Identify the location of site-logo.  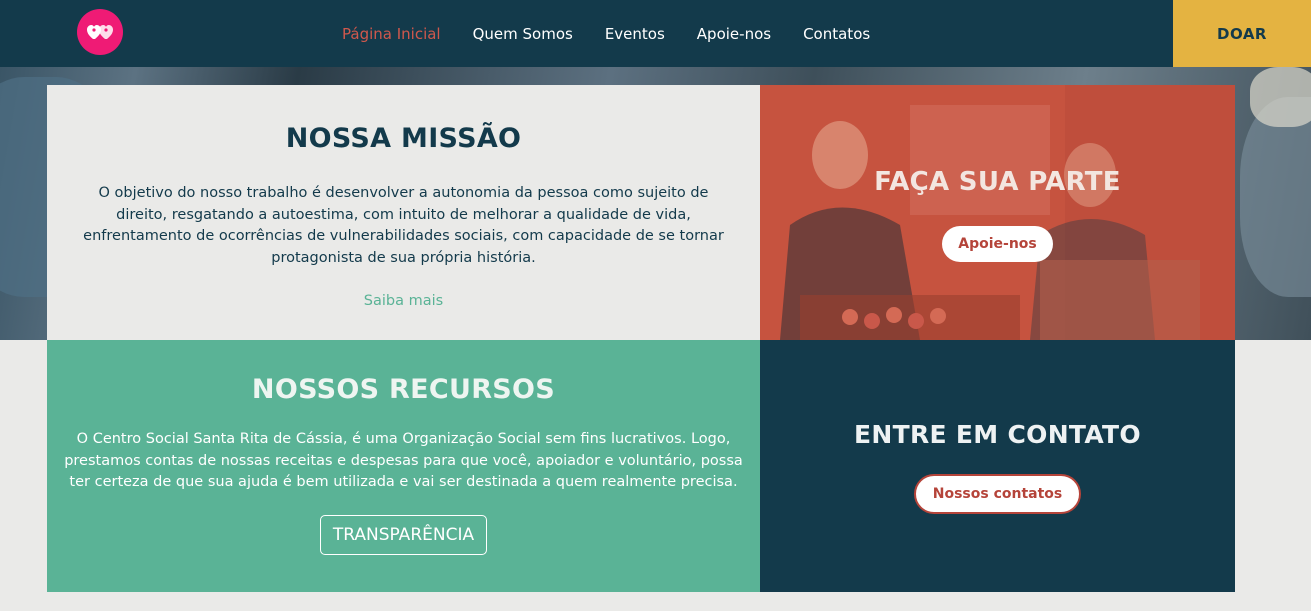
(100, 32).